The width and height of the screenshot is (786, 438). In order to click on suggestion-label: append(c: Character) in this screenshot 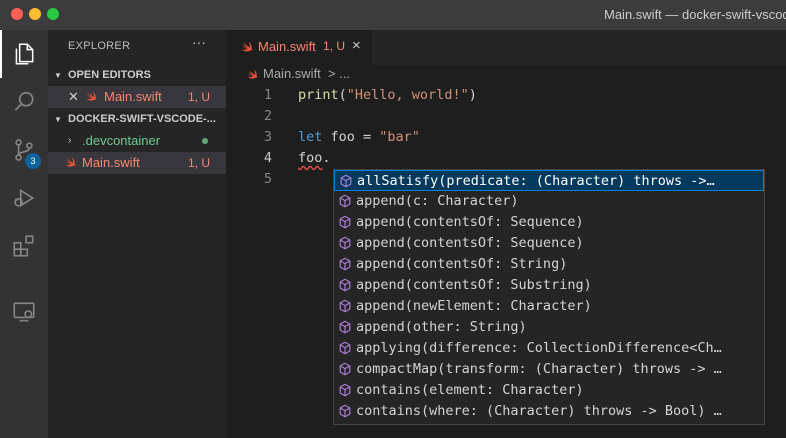, I will do `click(437, 201)`.